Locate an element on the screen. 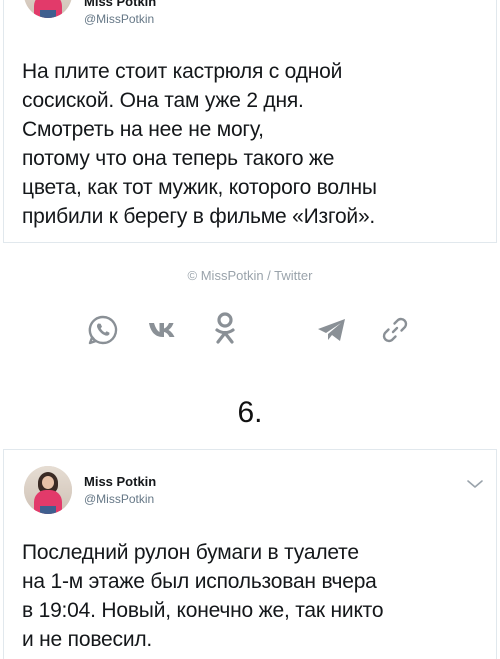  link-icon is located at coordinates (395, 330).